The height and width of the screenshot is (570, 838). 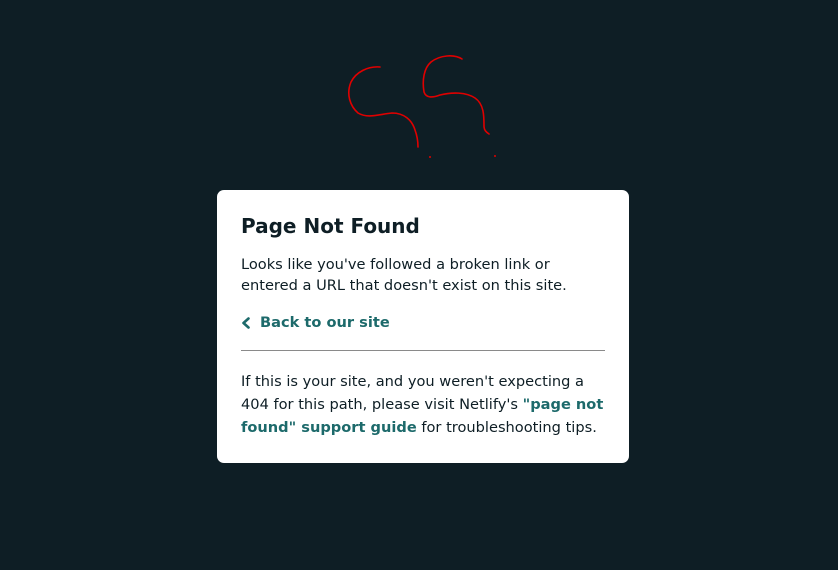 What do you see at coordinates (330, 226) in the screenshot?
I see `page-title: Page Not Found` at bounding box center [330, 226].